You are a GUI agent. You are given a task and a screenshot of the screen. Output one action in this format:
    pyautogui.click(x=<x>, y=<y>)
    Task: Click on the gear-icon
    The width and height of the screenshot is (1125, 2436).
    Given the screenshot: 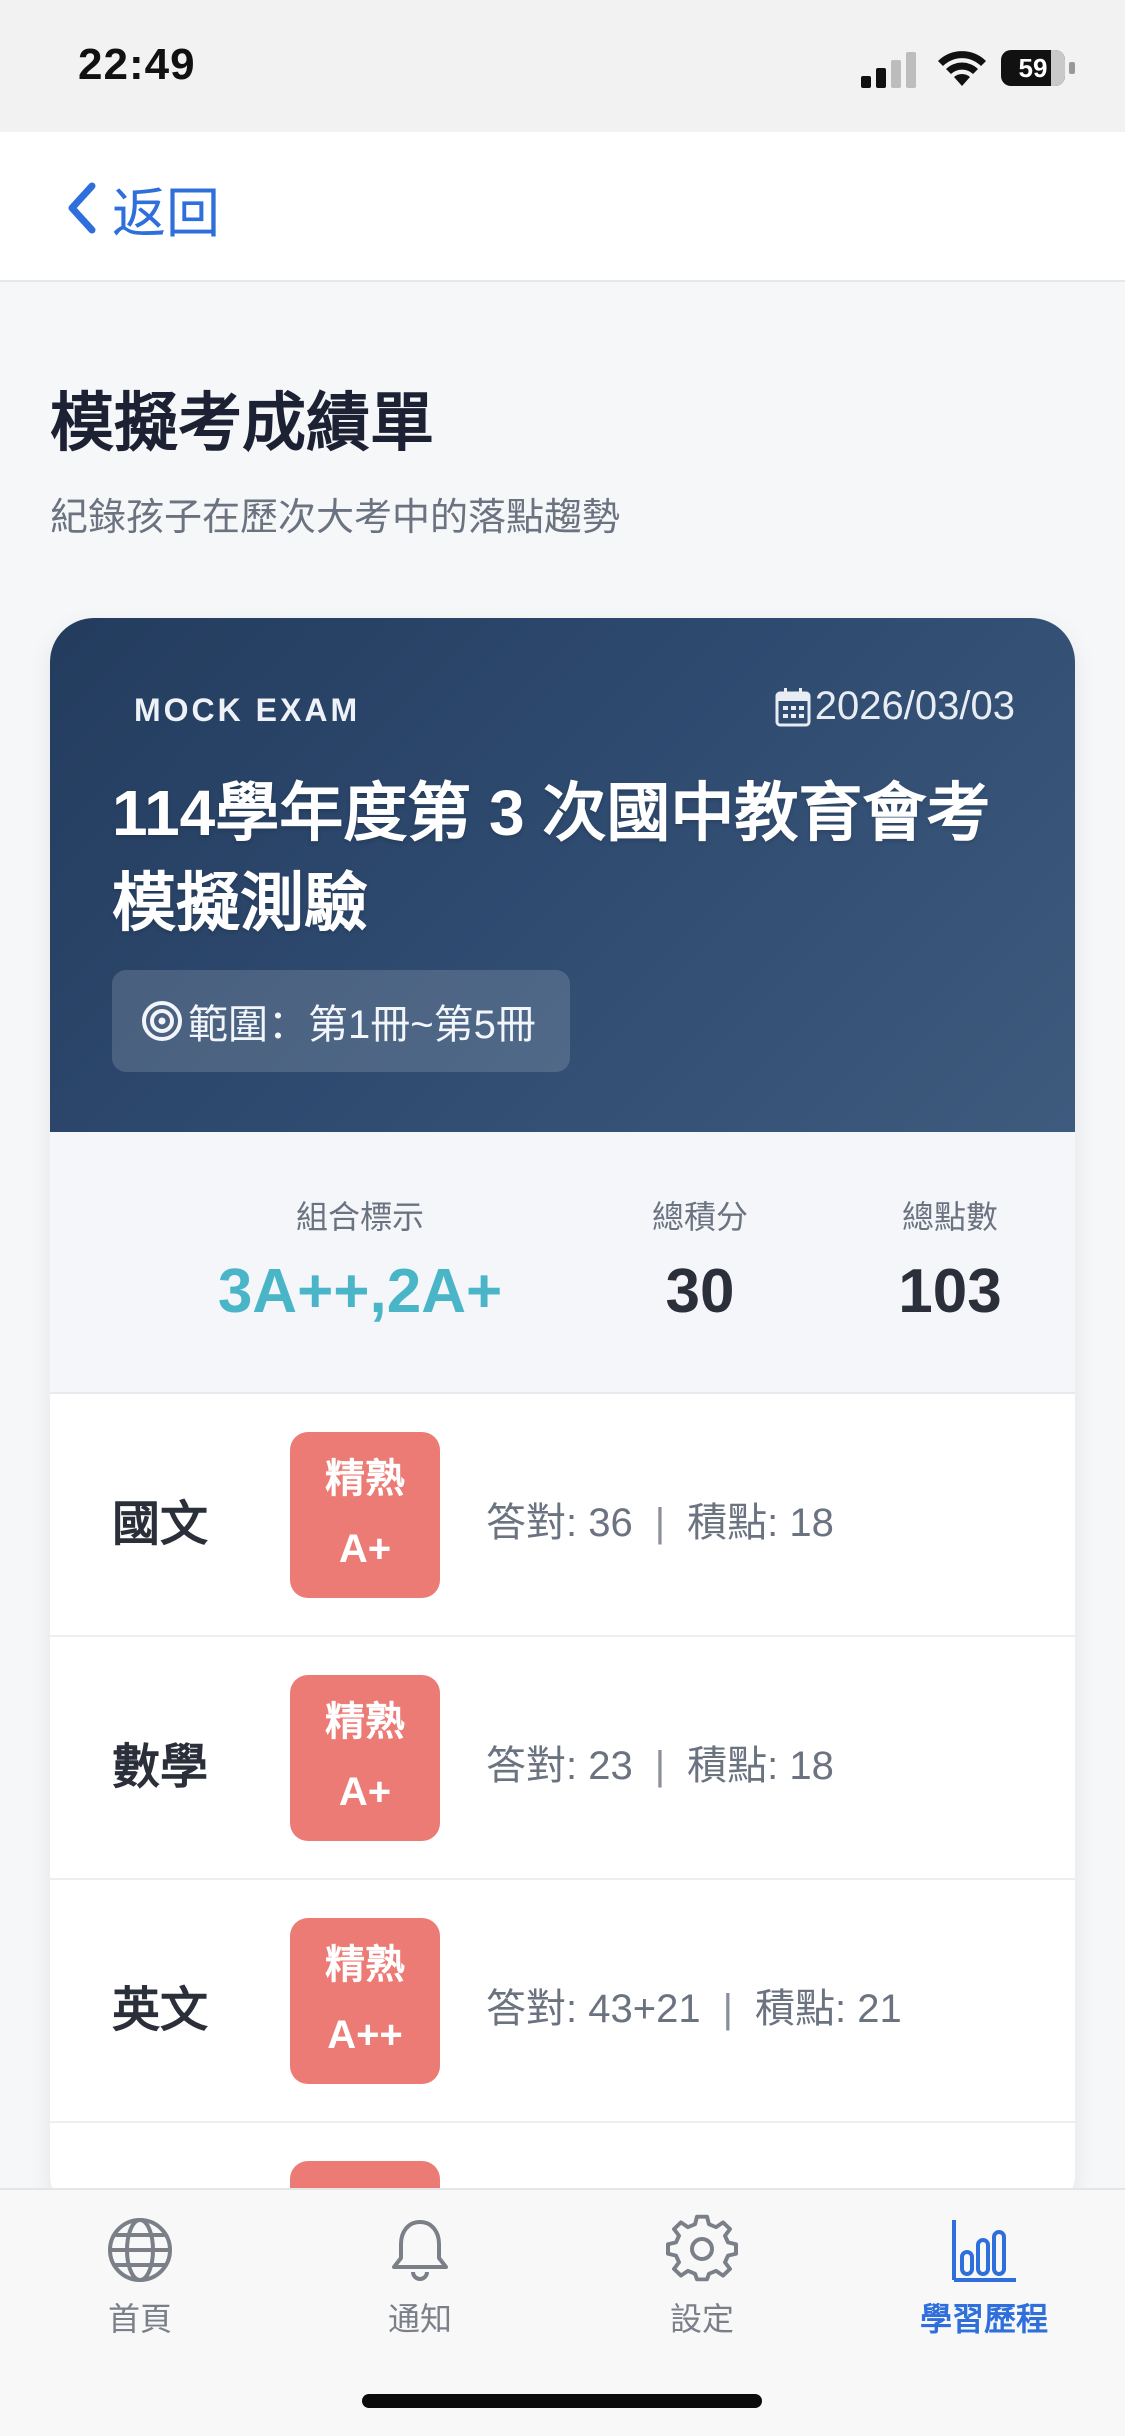 What is the action you would take?
    pyautogui.click(x=702, y=2248)
    